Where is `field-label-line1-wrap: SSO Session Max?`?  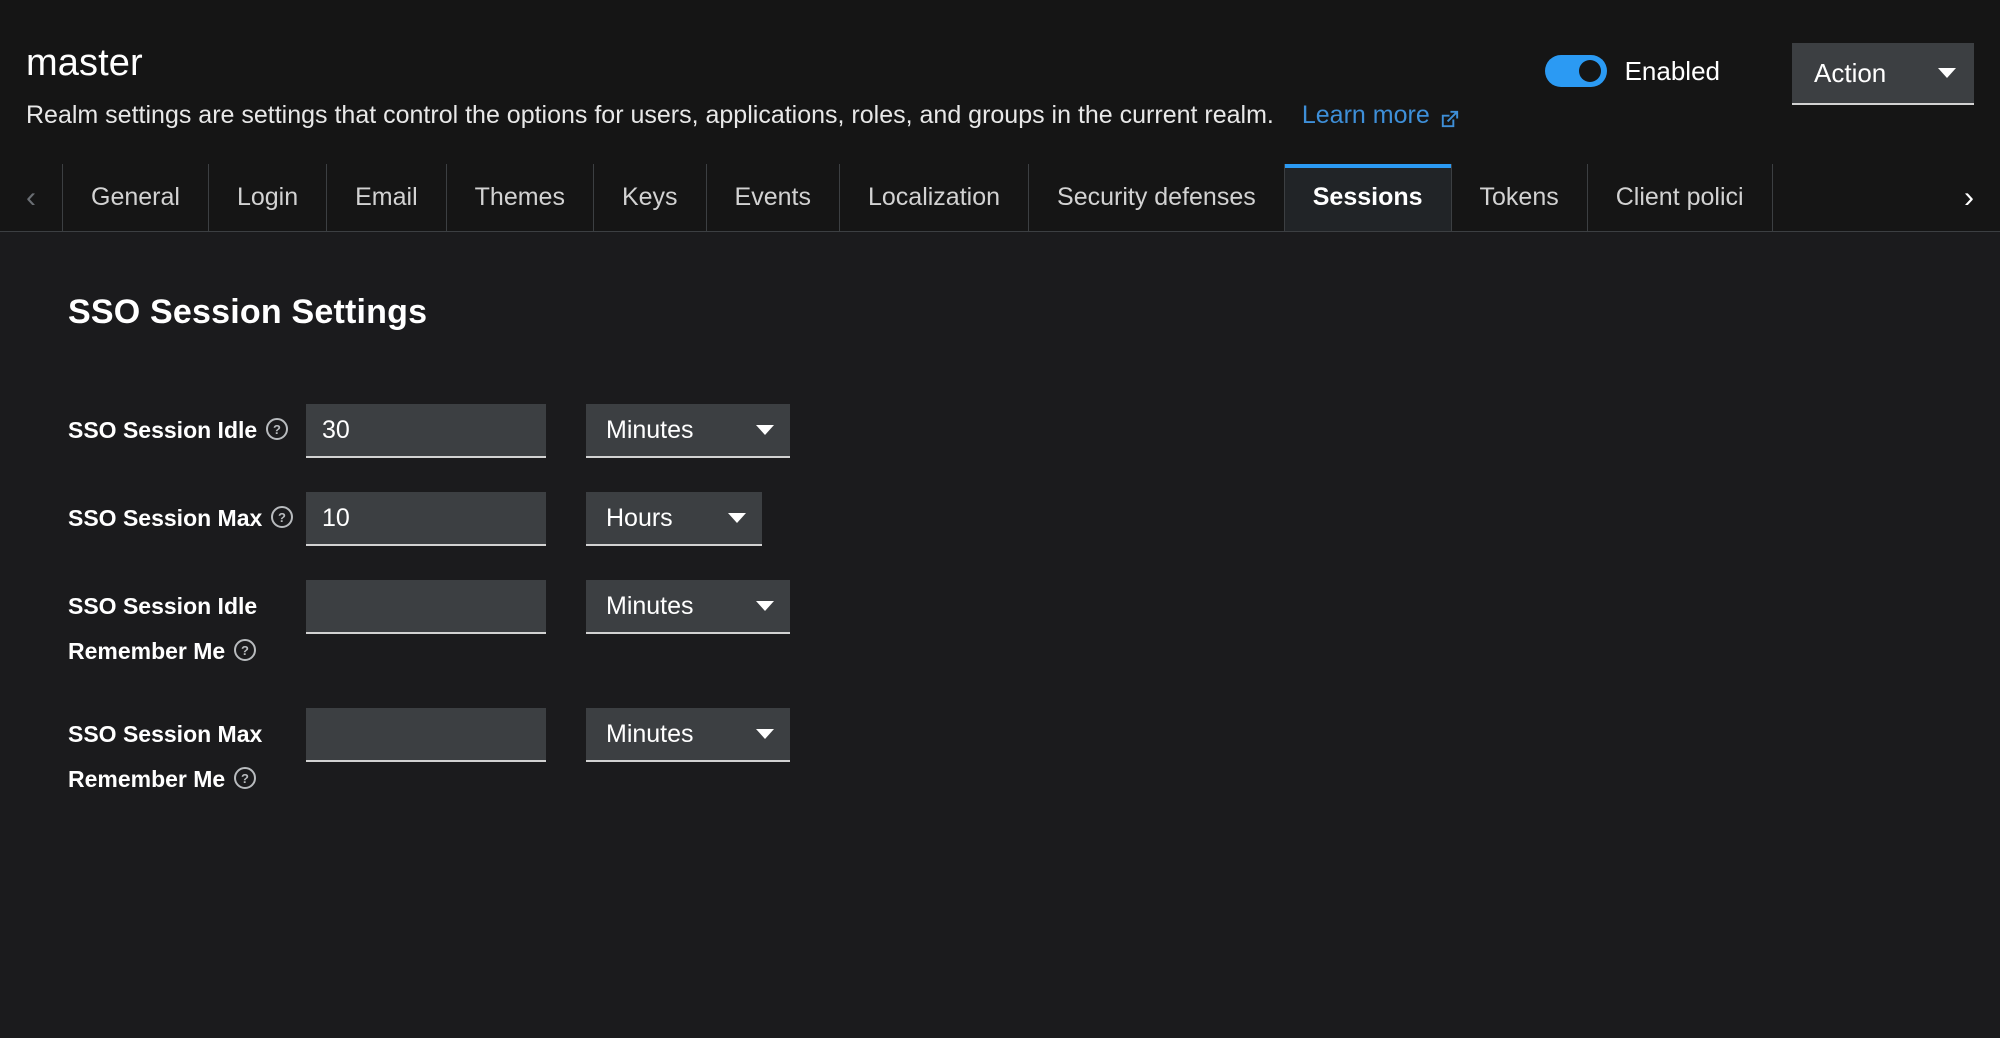 field-label-line1-wrap: SSO Session Max? is located at coordinates (187, 518).